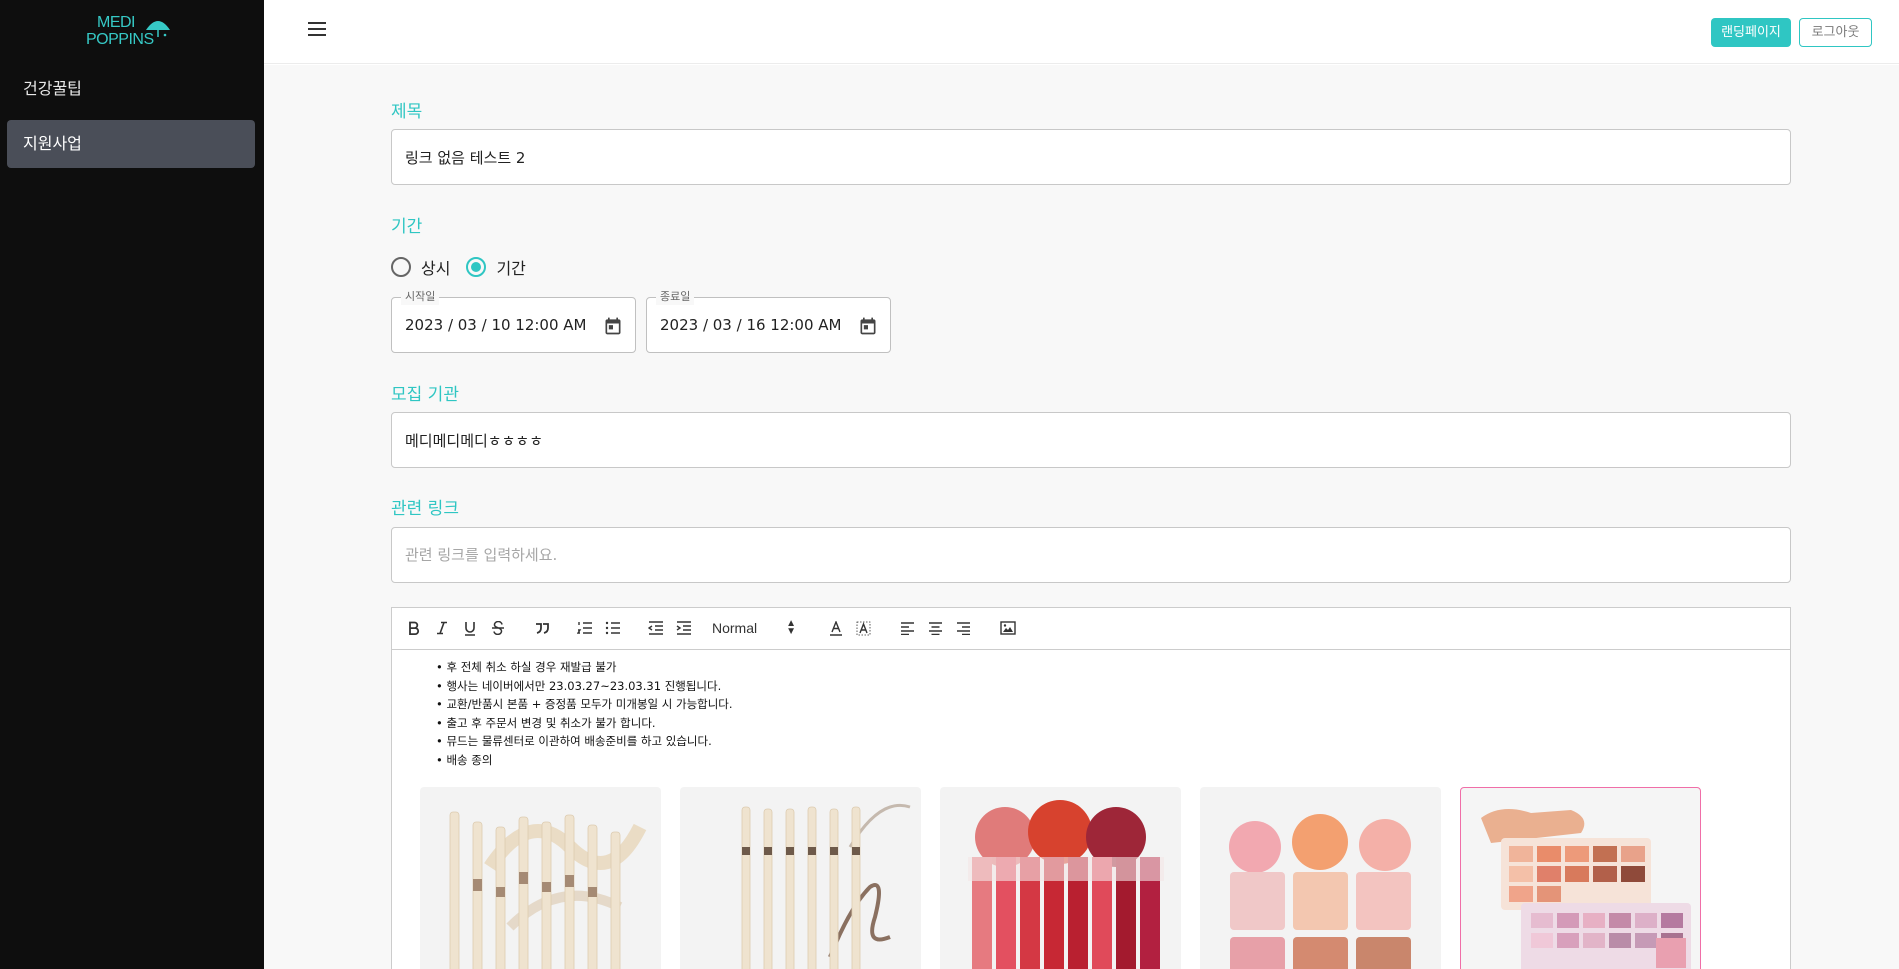  What do you see at coordinates (496, 325) in the screenshot?
I see `start-date-value: 2023 / 03 / 10 12:00 AM` at bounding box center [496, 325].